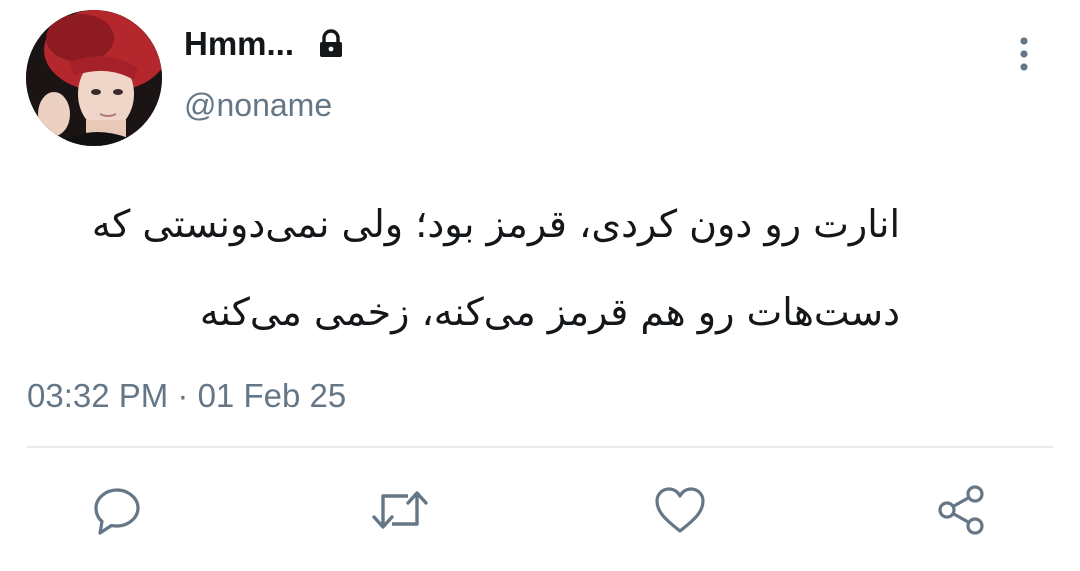 This screenshot has height=571, width=1080. I want to click on user-handle: @noname, so click(258, 105).